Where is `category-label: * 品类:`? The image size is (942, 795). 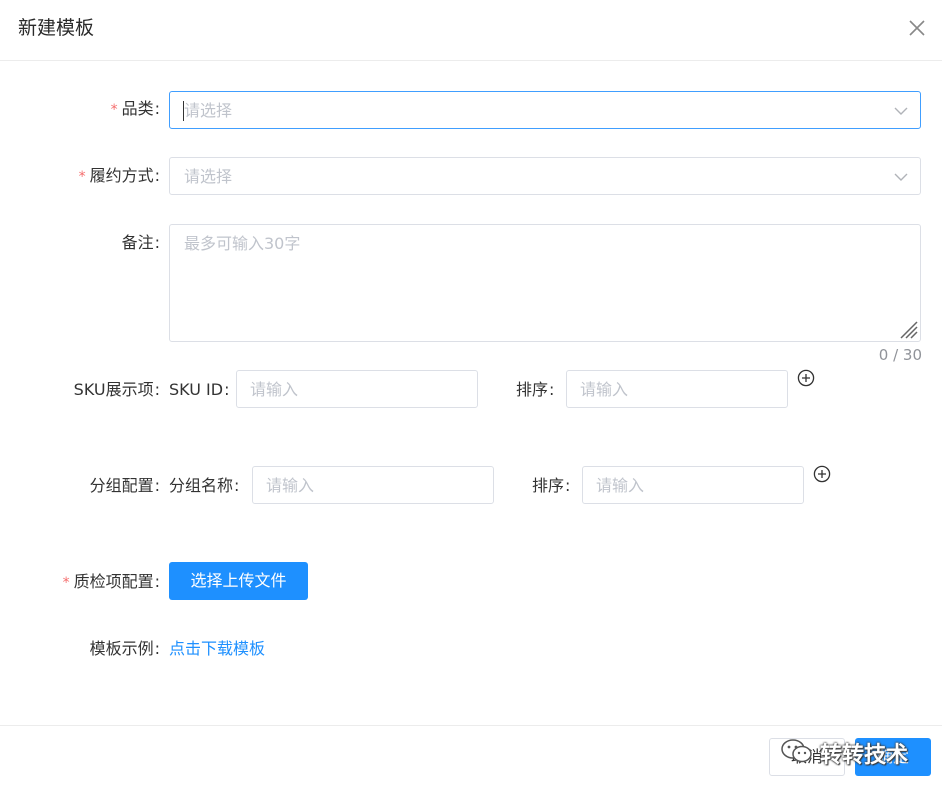
category-label: * 品类: is located at coordinates (135, 108).